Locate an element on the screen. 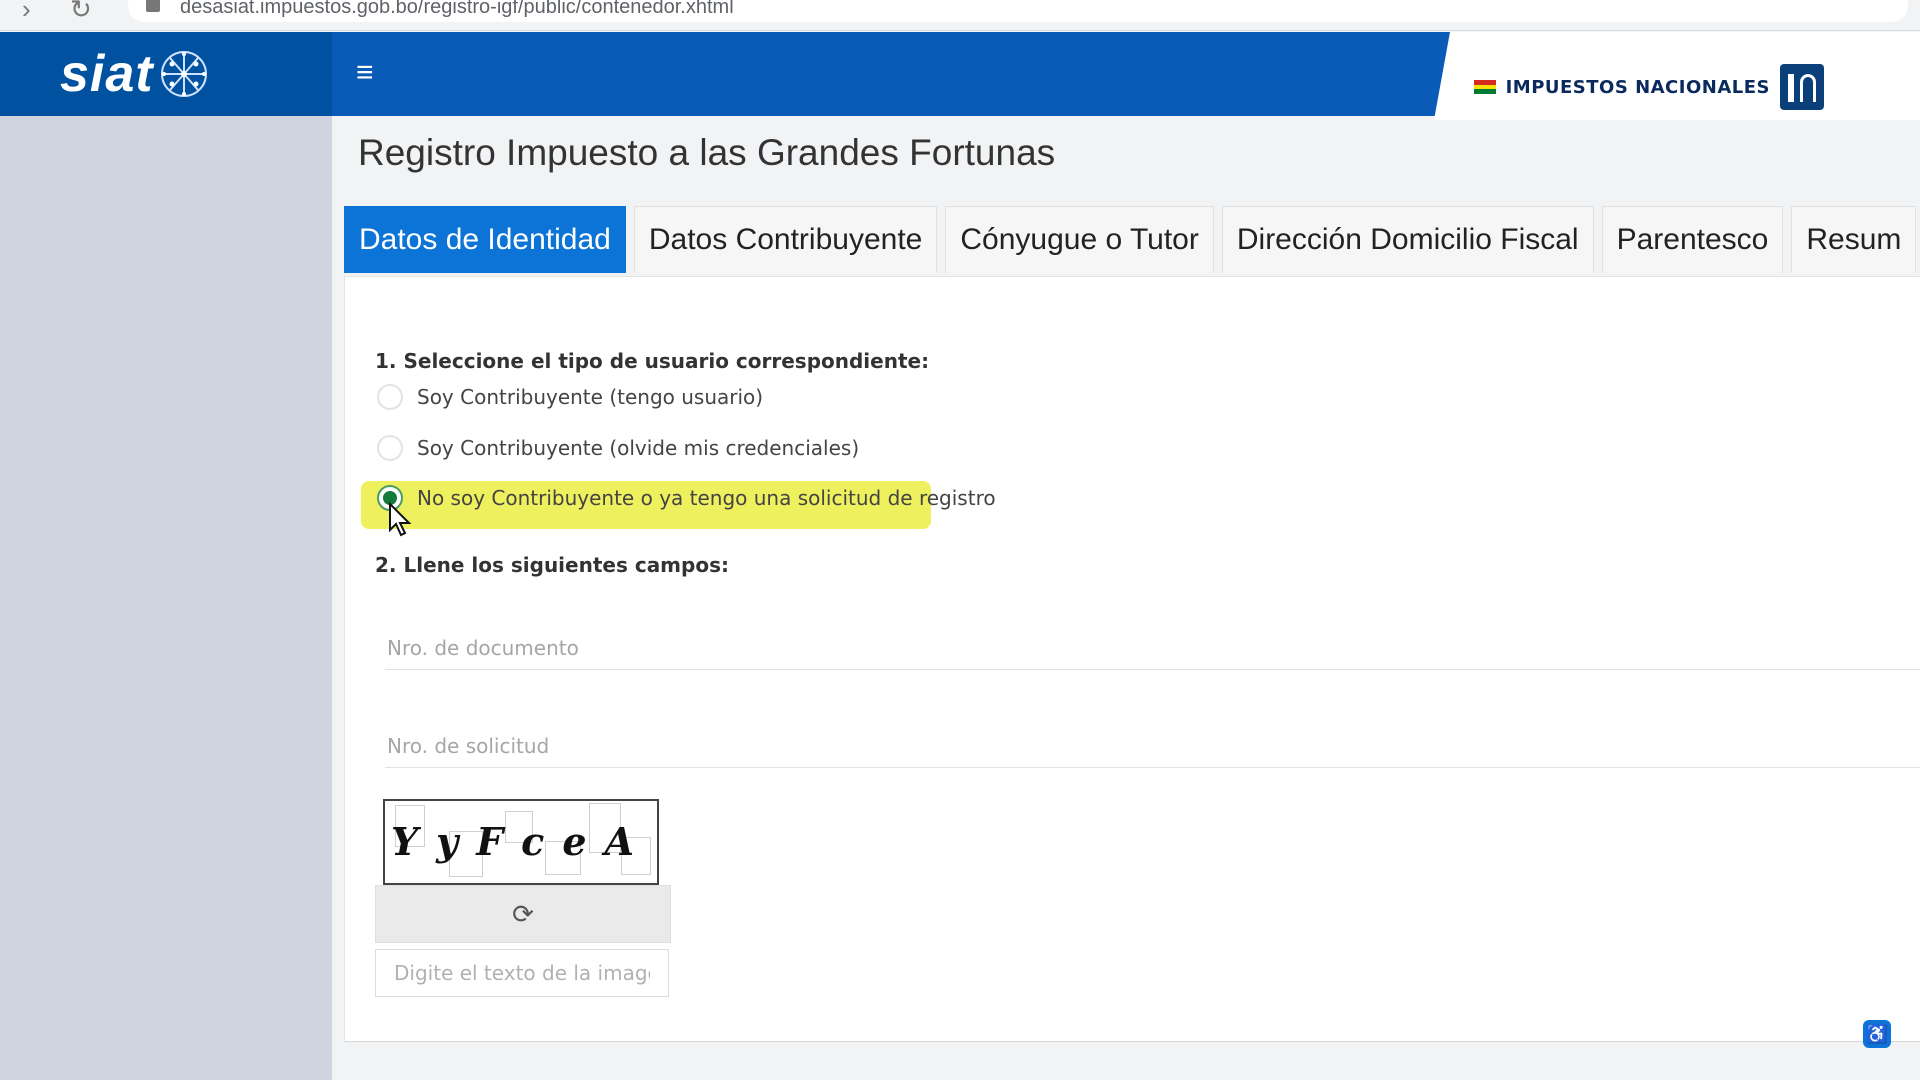 Image resolution: width=1920 pixels, height=1080 pixels. tab-direccion-domicilio: Dirección Domicilio Fiscal is located at coordinates (1407, 239).